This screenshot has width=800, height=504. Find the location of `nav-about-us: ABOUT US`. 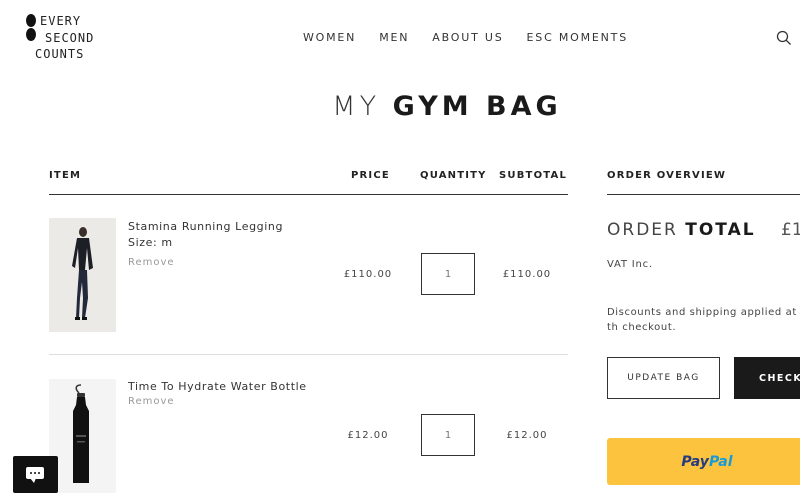

nav-about-us: ABOUT US is located at coordinates (467, 37).